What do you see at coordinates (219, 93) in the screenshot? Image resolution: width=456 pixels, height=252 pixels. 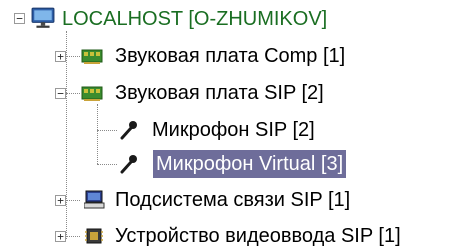 I see `tree-node-label: Звуковая плата SIP [2]` at bounding box center [219, 93].